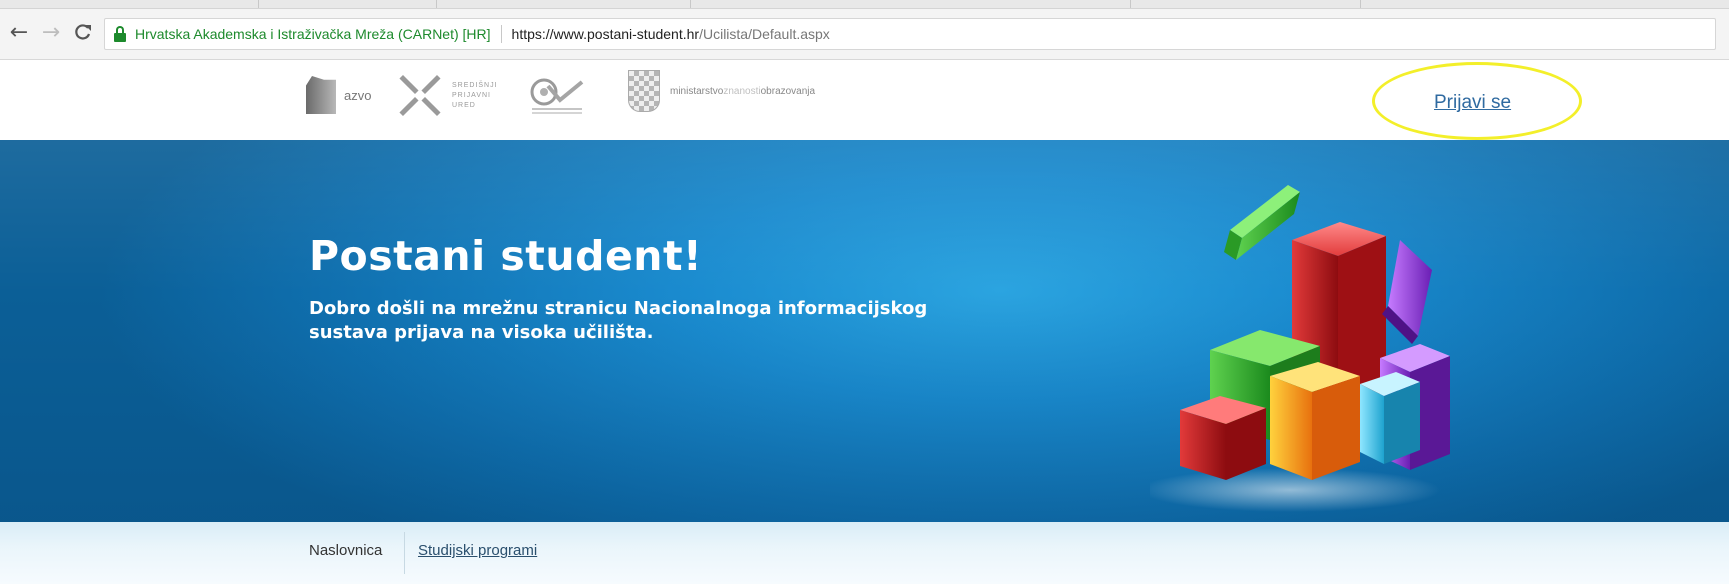  What do you see at coordinates (605, 34) in the screenshot?
I see `url-host: https://www.postani-student.hr` at bounding box center [605, 34].